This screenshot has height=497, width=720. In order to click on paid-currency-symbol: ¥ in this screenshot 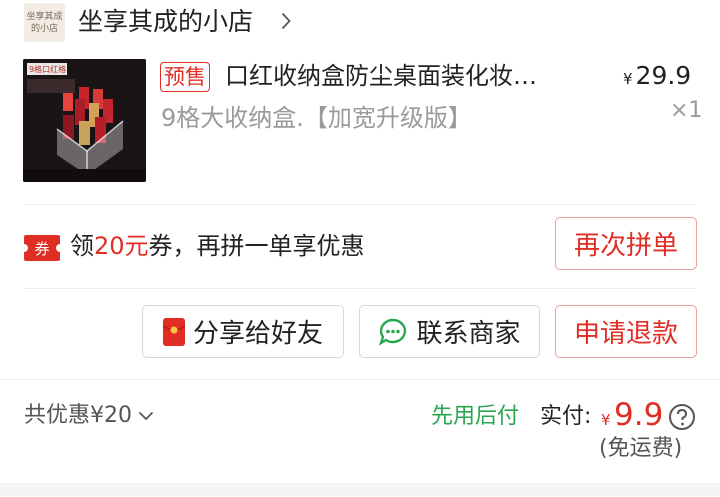, I will do `click(606, 420)`.